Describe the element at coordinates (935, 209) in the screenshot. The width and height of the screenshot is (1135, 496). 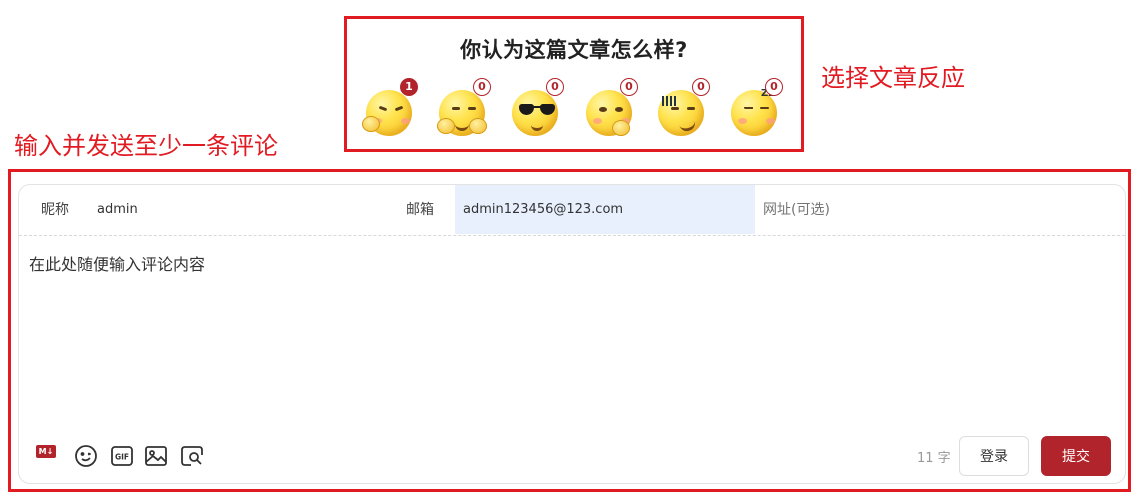
I see `website-input` at that location.